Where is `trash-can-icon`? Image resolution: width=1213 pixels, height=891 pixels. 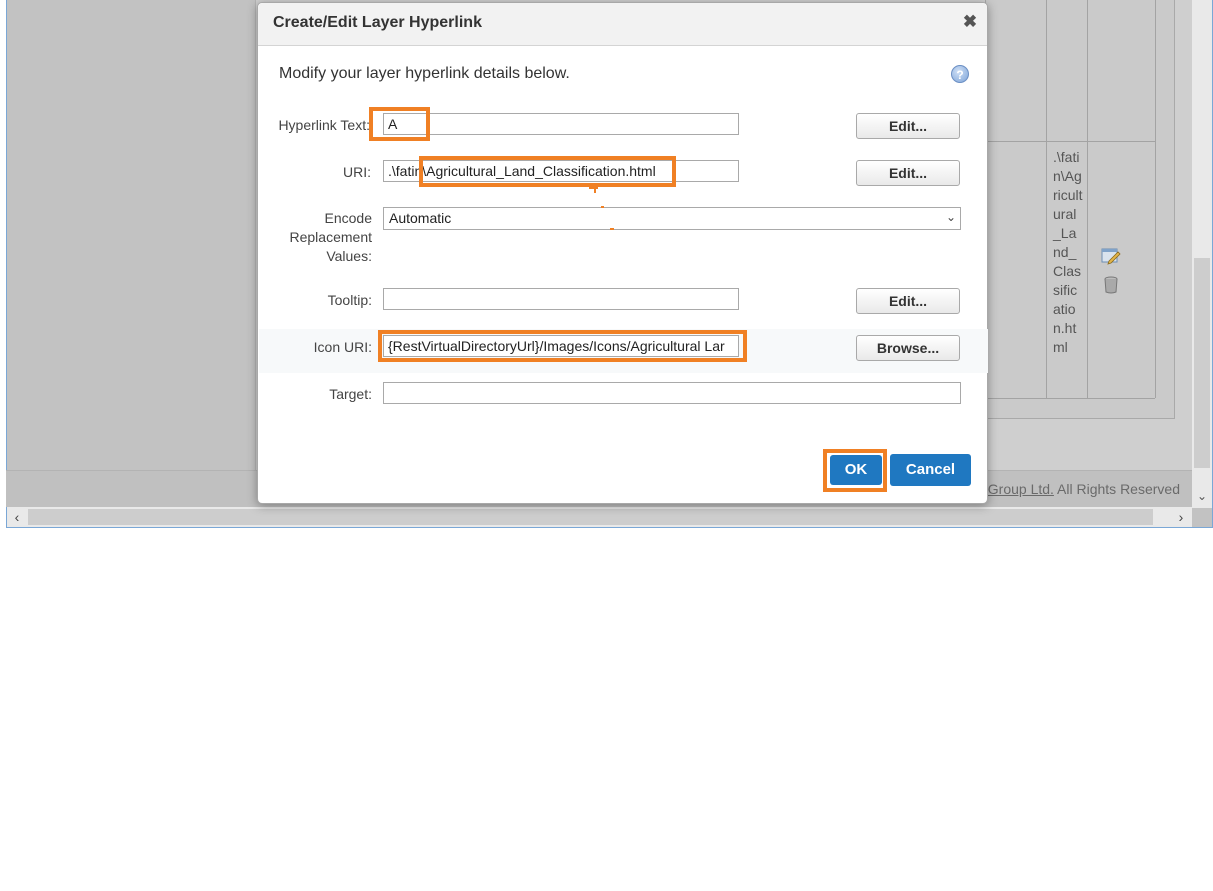 trash-can-icon is located at coordinates (1111, 285).